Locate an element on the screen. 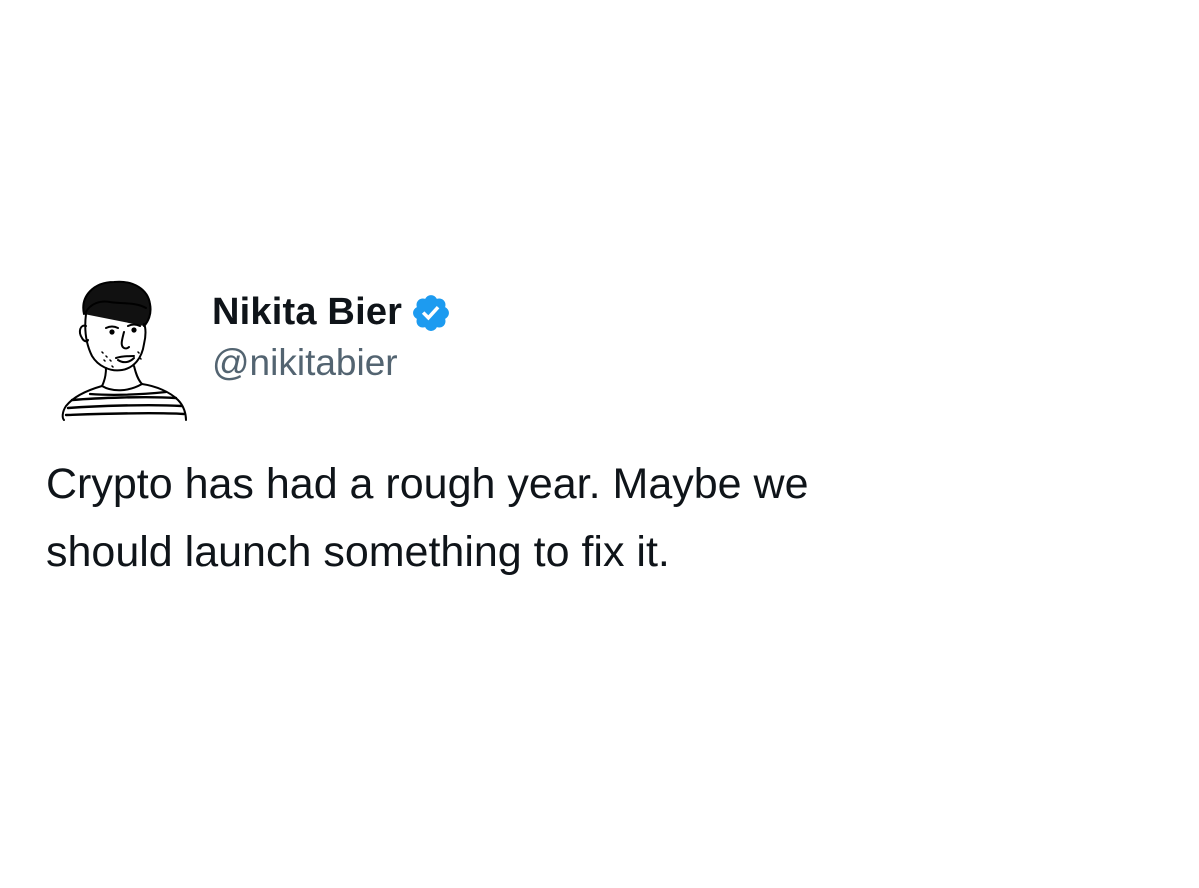  author-display-name: Nikita Bier is located at coordinates (307, 312).